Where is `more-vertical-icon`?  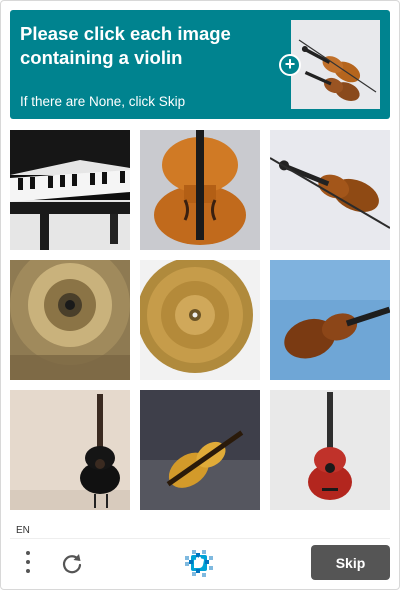 more-vertical-icon is located at coordinates (28, 564).